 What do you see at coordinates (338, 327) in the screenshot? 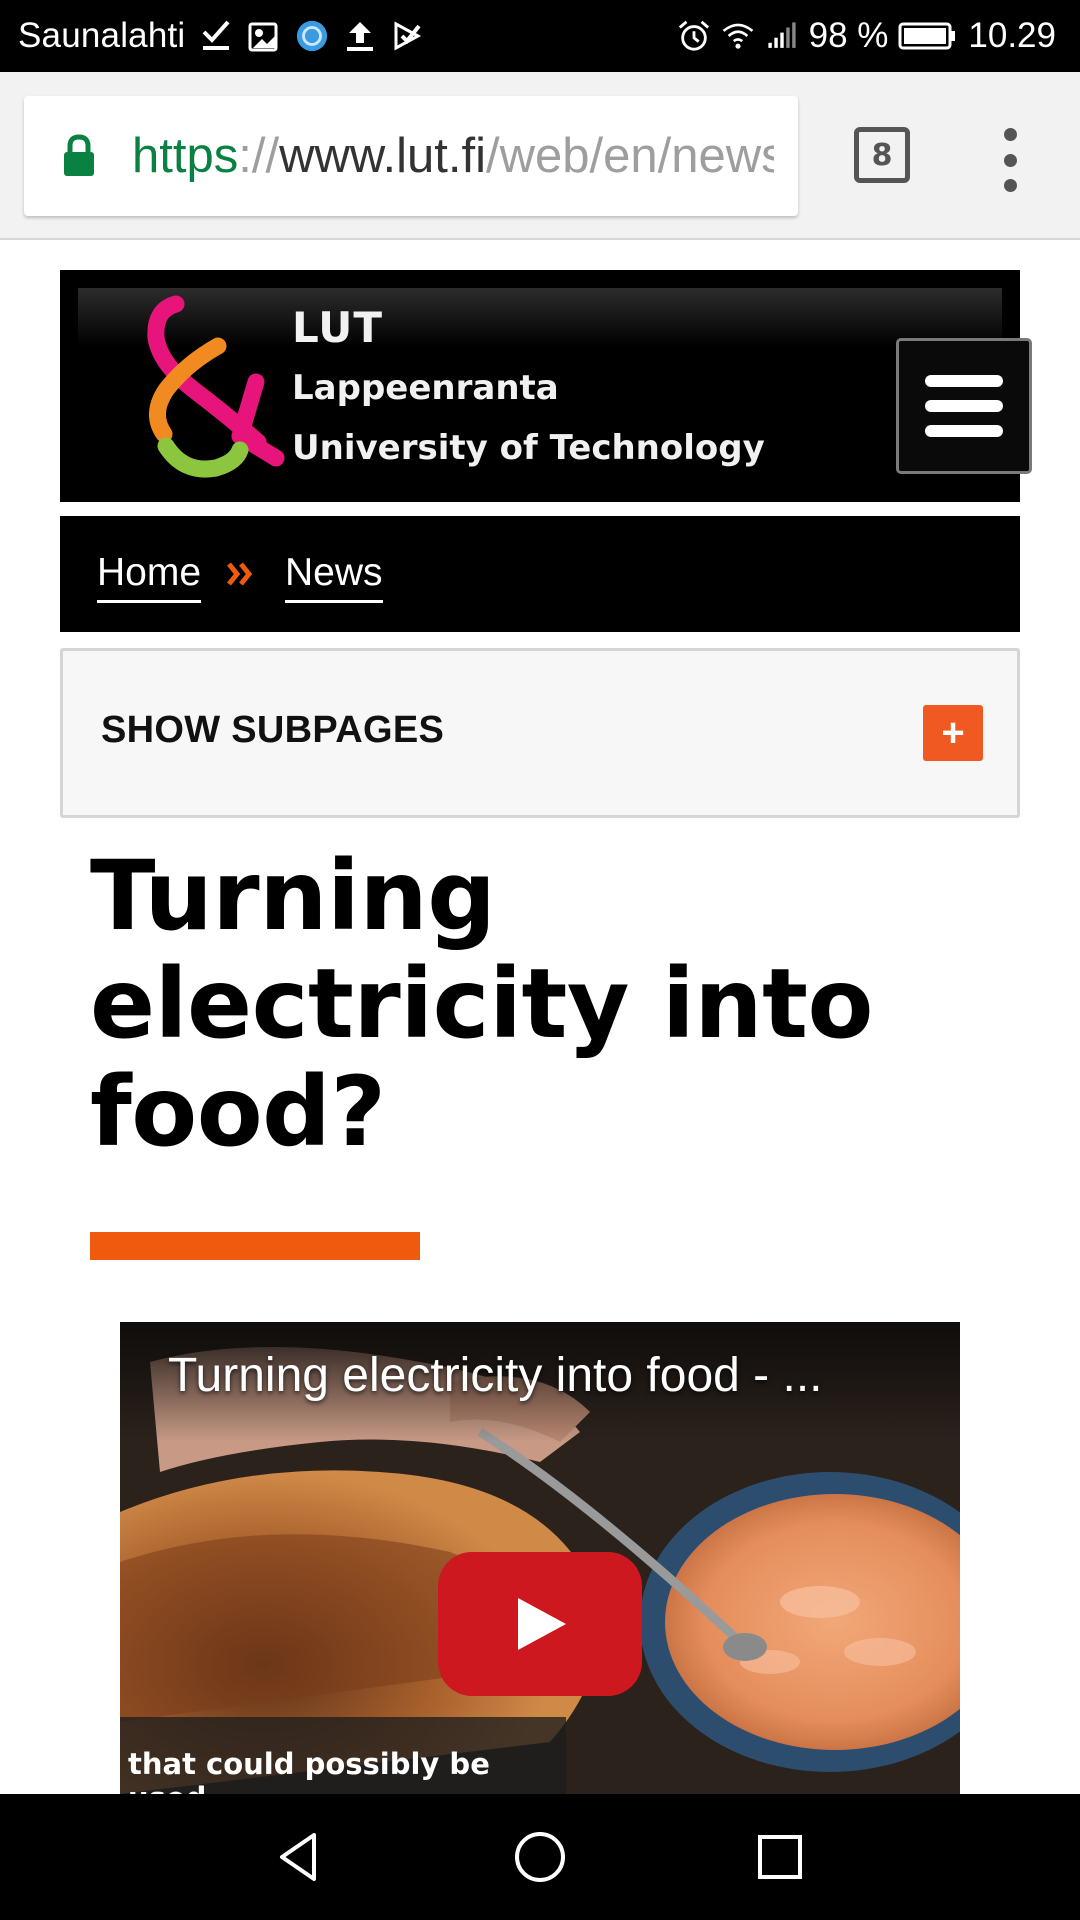
I see `logo-line-lut: LUT` at bounding box center [338, 327].